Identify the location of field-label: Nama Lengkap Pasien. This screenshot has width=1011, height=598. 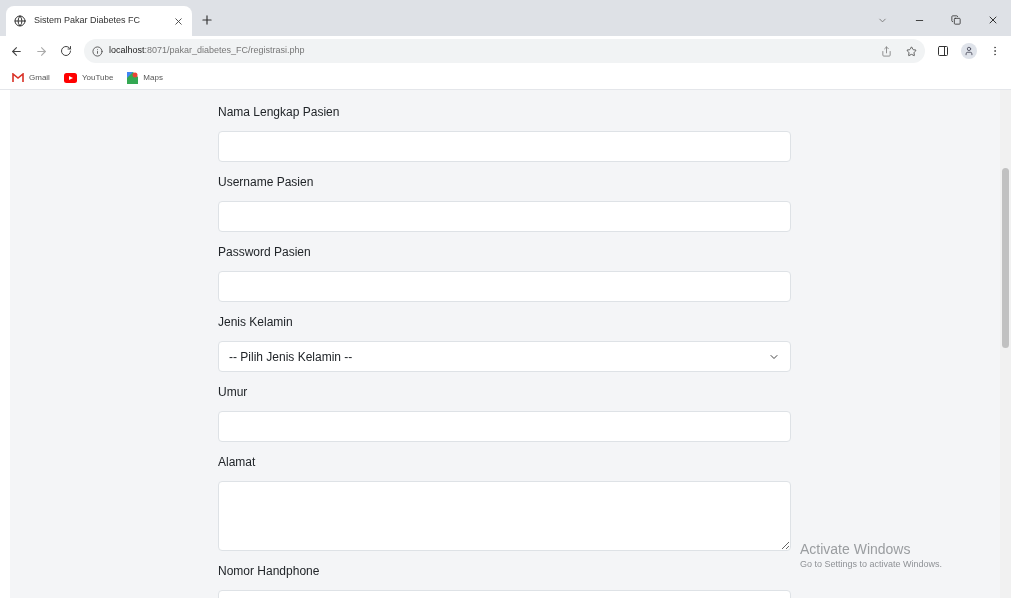
(279, 112).